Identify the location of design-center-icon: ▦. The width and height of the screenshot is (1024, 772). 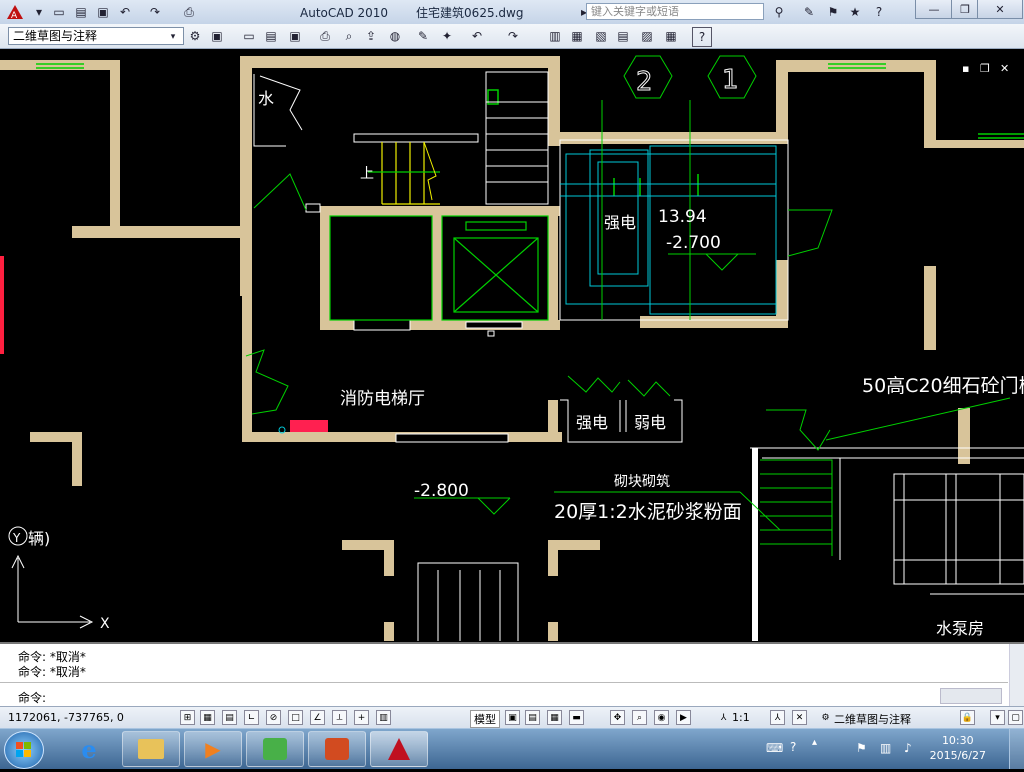
(577, 36).